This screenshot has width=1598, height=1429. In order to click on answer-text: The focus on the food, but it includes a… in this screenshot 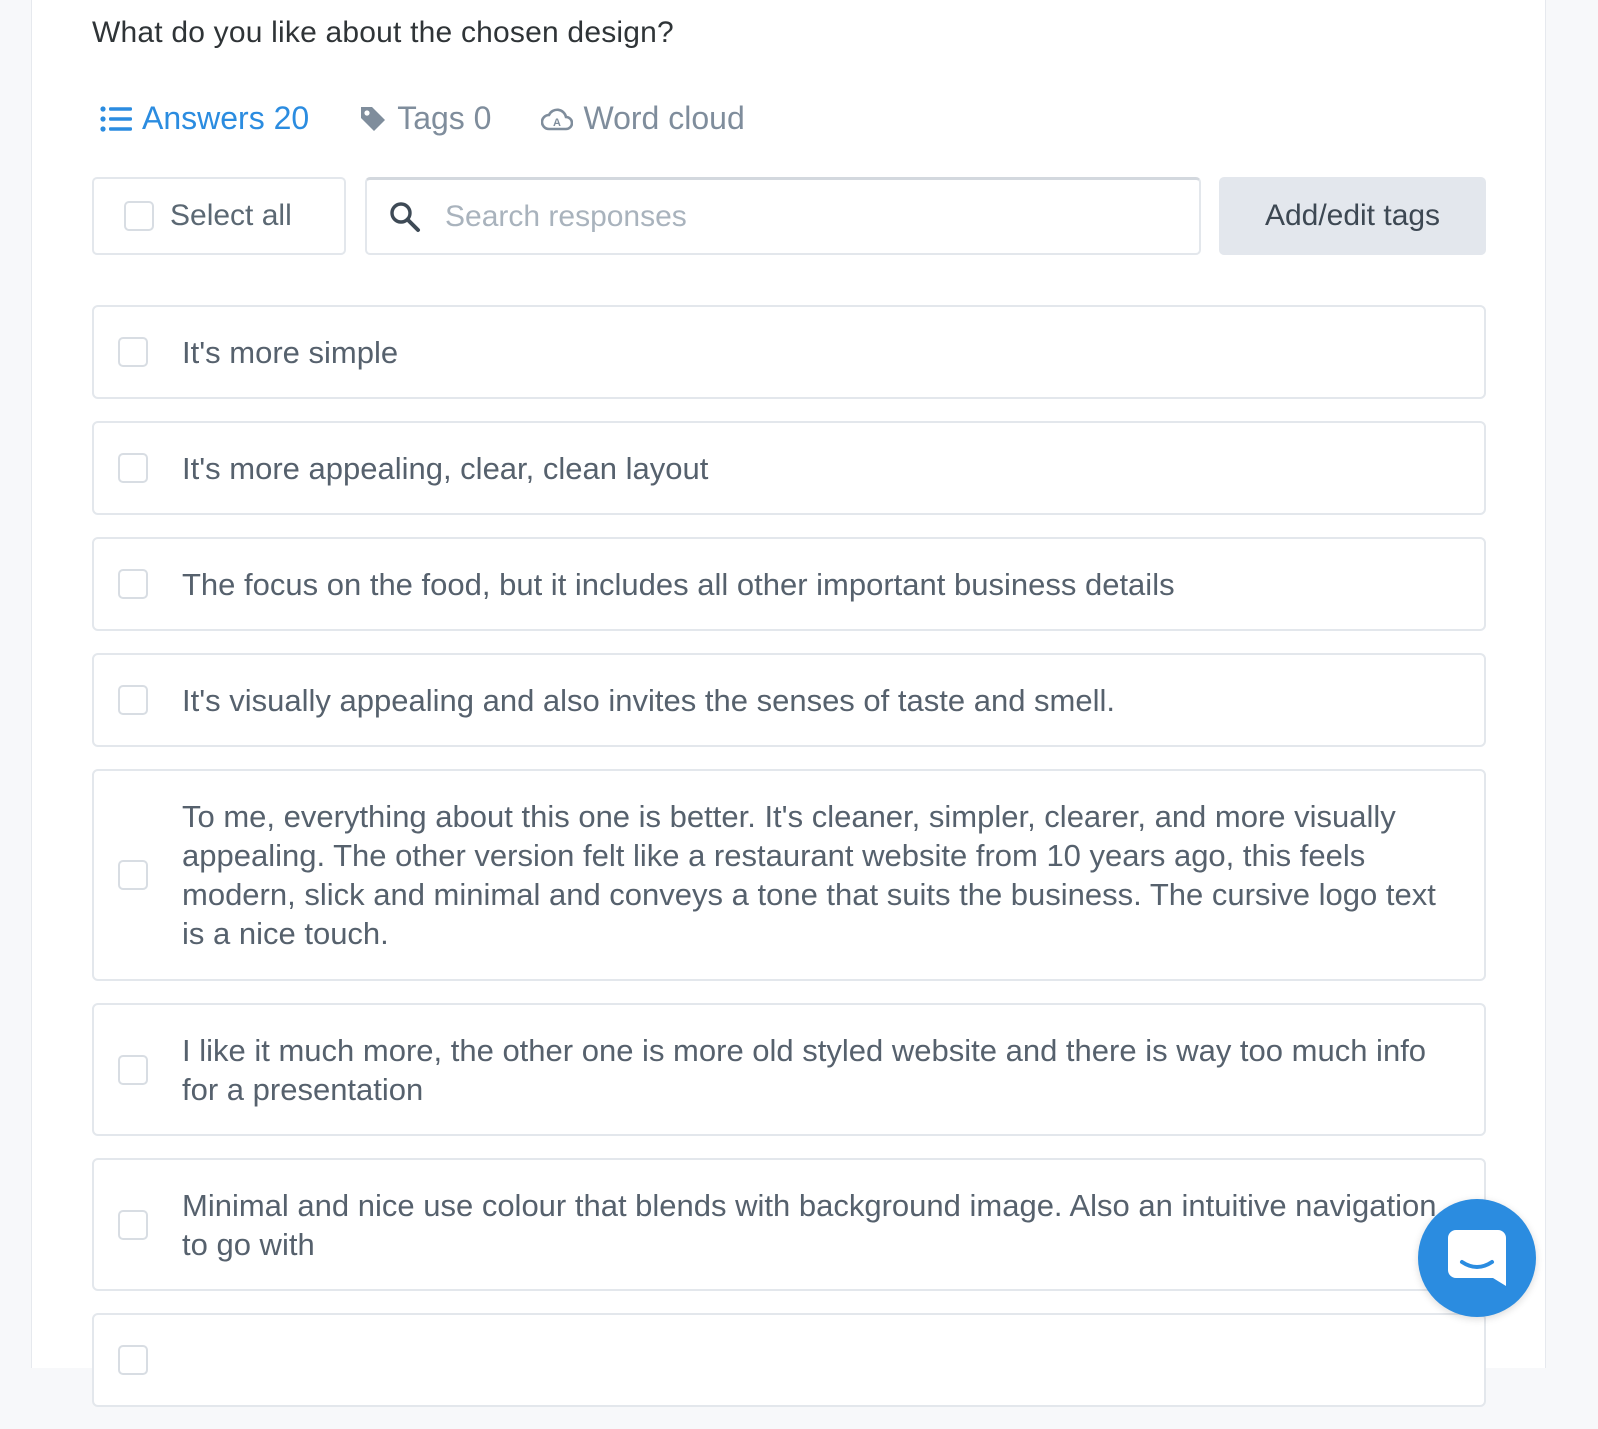, I will do `click(678, 584)`.